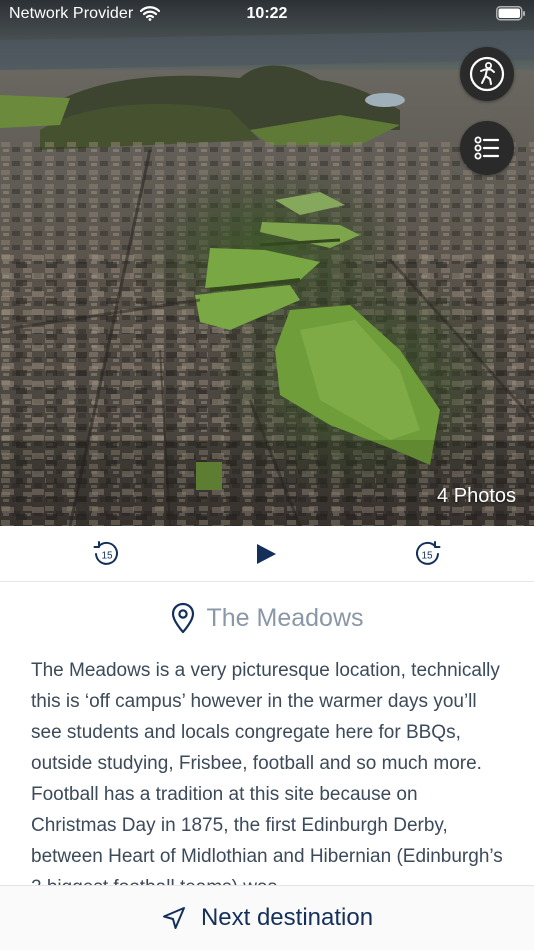 This screenshot has height=950, width=534. I want to click on clock-time: 10:22, so click(267, 13).